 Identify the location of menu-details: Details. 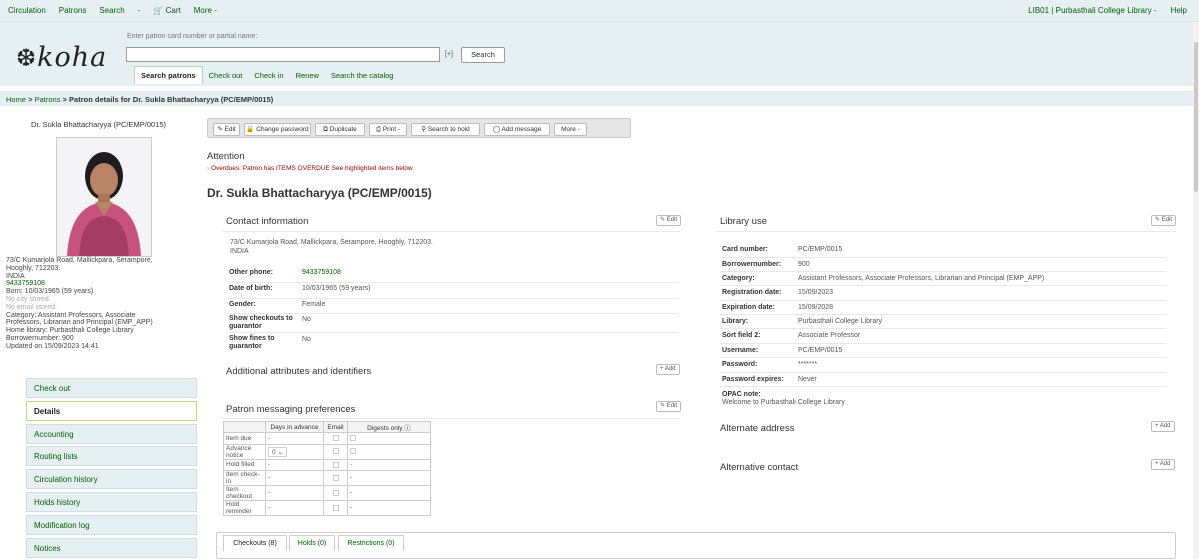
(111, 410).